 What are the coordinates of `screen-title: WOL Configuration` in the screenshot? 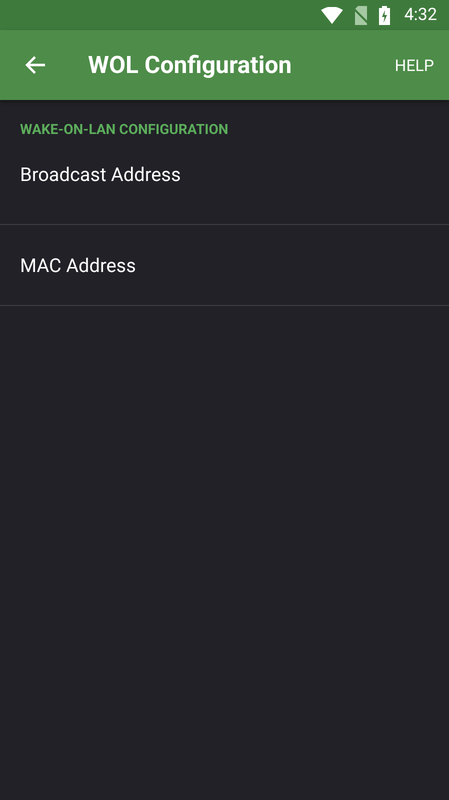 It's located at (190, 65).